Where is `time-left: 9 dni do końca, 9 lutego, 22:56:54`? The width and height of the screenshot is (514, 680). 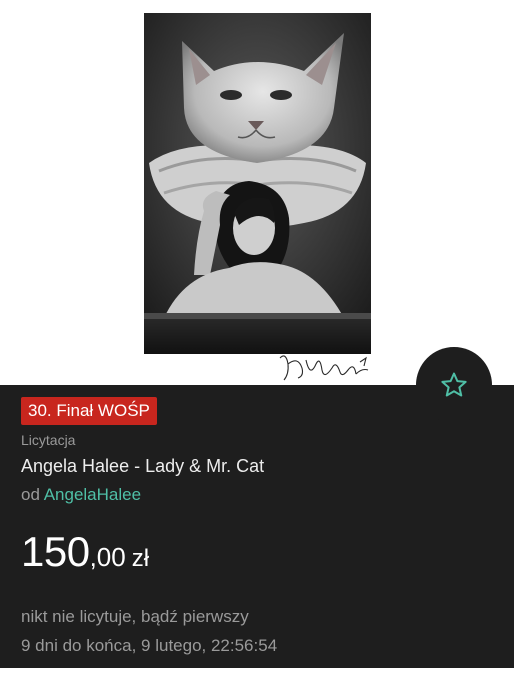 time-left: 9 dni do końca, 9 lutego, 22:56:54 is located at coordinates (149, 645).